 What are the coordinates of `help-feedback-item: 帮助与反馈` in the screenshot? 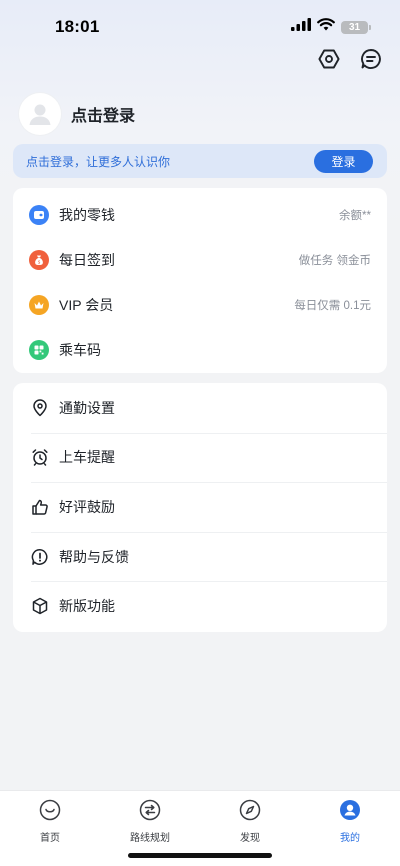 It's located at (200, 556).